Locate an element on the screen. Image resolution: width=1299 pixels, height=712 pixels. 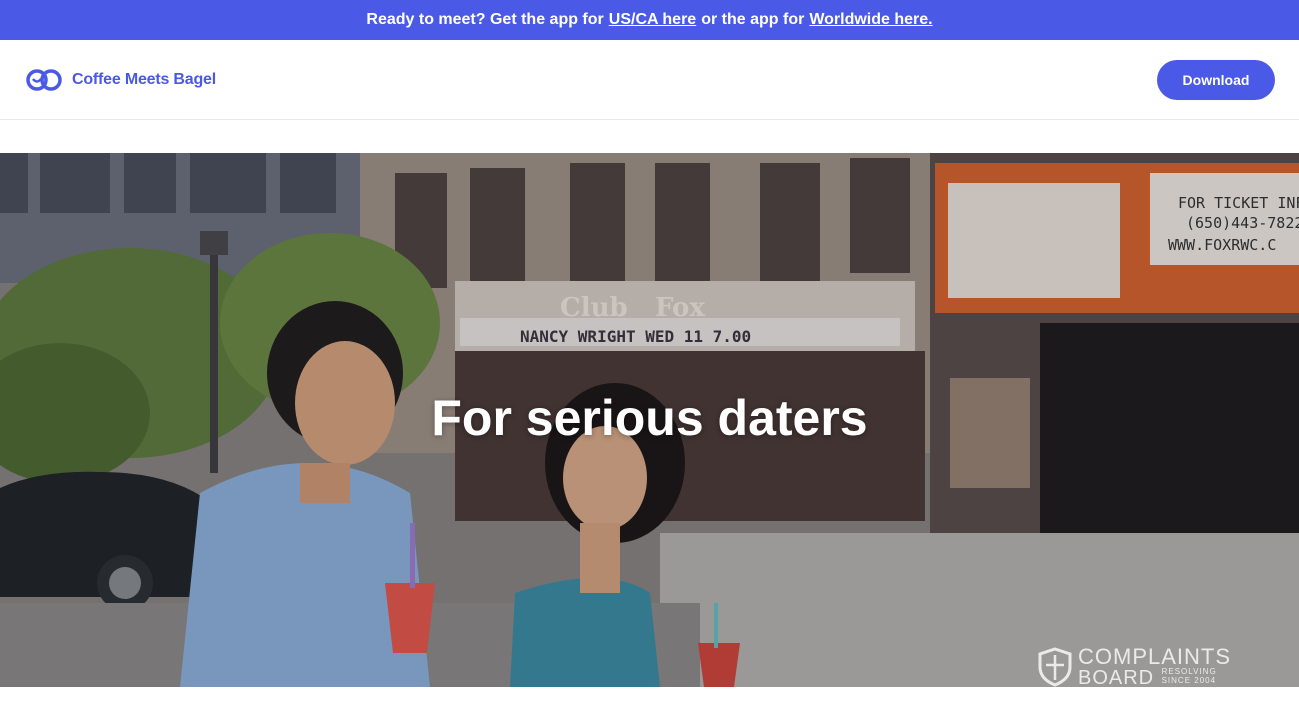
watermark-line1: COMPLAINTS is located at coordinates (1155, 656).